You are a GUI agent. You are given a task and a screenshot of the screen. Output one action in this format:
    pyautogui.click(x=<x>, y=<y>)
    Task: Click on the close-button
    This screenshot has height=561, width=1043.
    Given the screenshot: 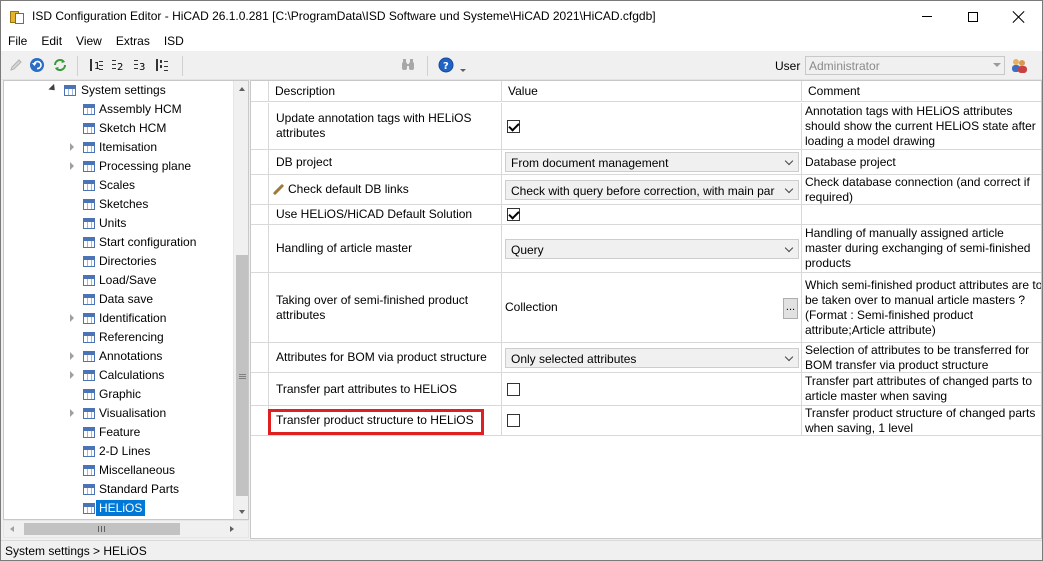 What is the action you would take?
    pyautogui.click(x=1019, y=16)
    